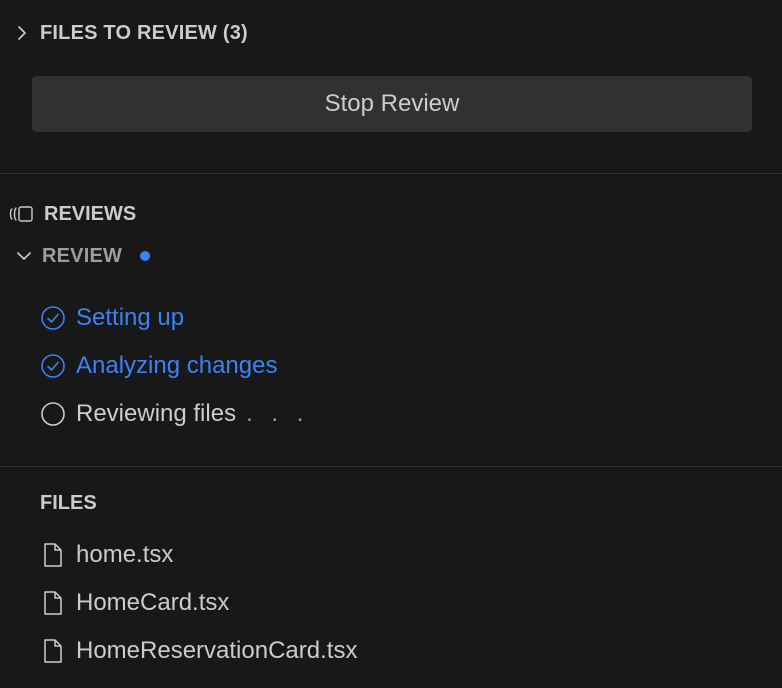  I want to click on step-reviewing-files: Reviewing files . . ., so click(174, 414).